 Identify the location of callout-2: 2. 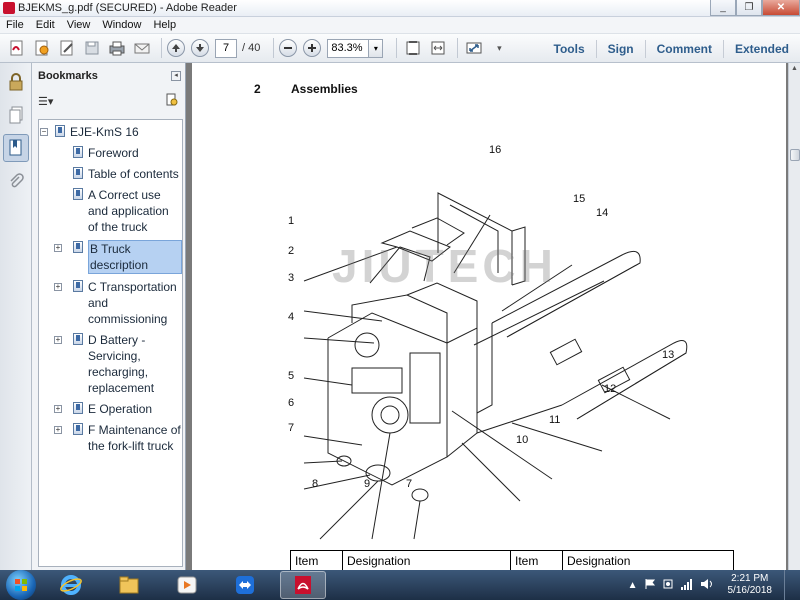
(291, 251).